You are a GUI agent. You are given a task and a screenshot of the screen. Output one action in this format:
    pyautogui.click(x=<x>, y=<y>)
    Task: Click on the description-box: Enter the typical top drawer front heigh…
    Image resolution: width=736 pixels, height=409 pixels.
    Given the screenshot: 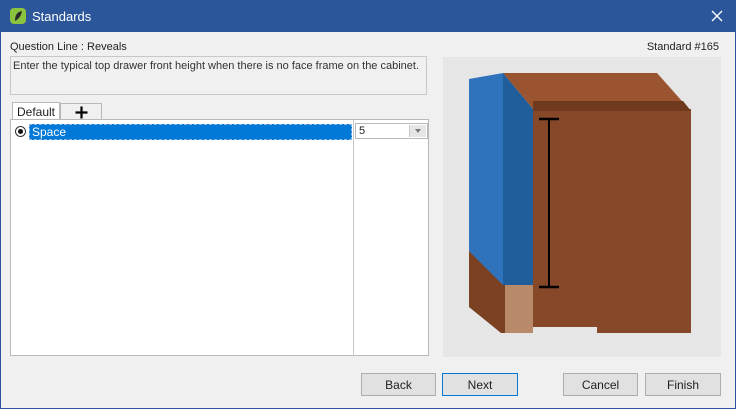 What is the action you would take?
    pyautogui.click(x=218, y=75)
    